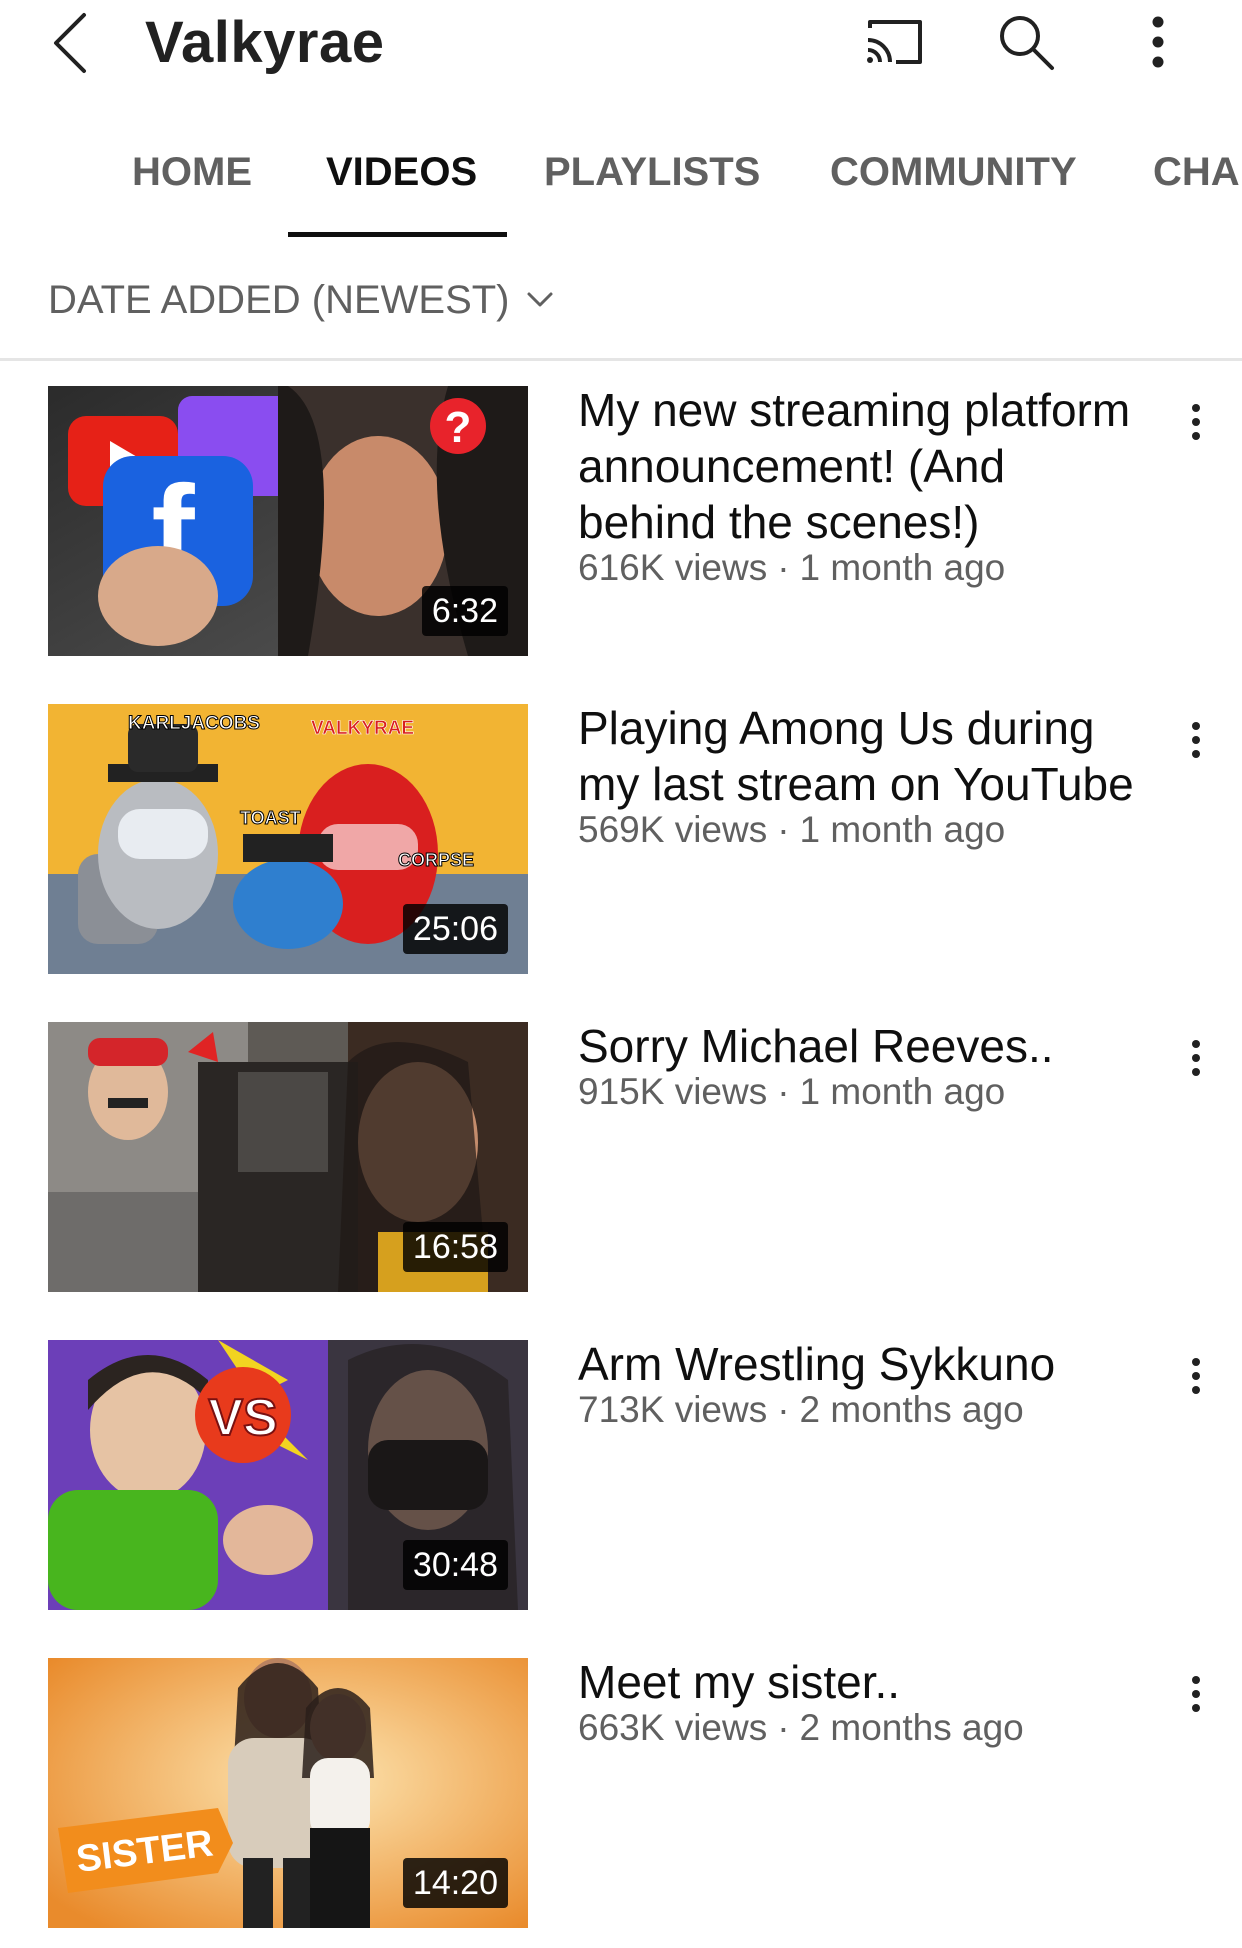 Image resolution: width=1242 pixels, height=1948 pixels. I want to click on view-count: 663K views, so click(673, 1727).